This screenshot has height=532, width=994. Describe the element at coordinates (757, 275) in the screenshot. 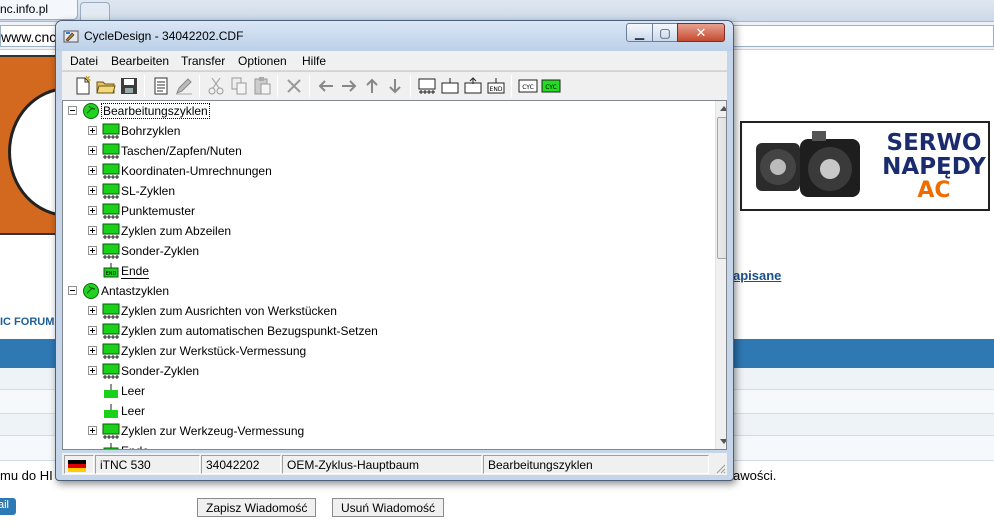

I see `zapisane-link: apisane` at that location.